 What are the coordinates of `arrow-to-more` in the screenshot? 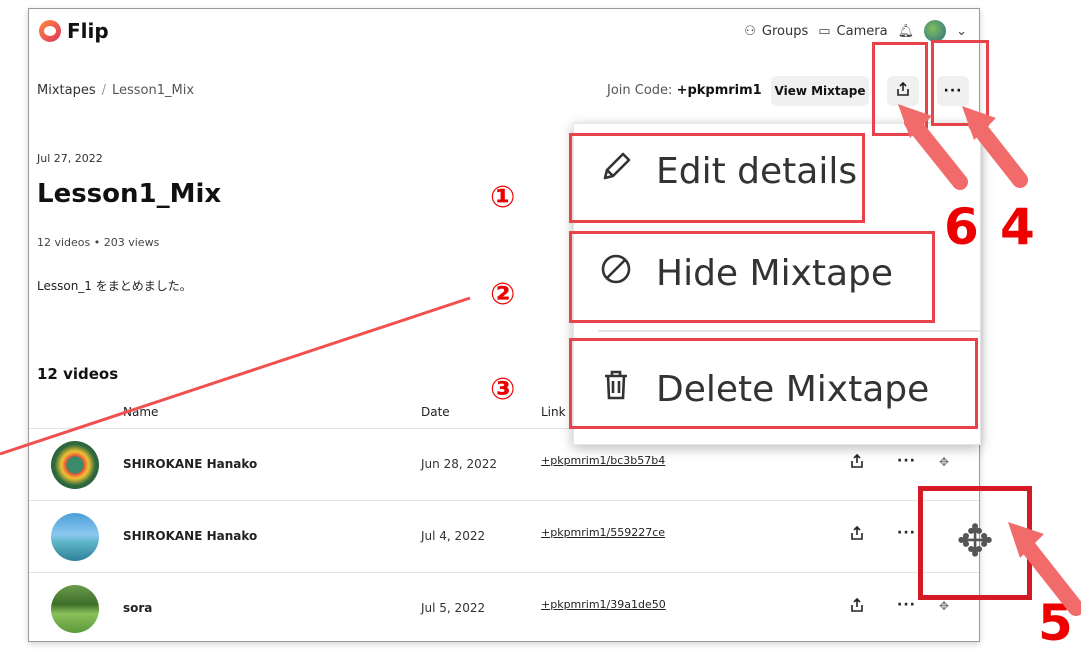 It's located at (995, 147).